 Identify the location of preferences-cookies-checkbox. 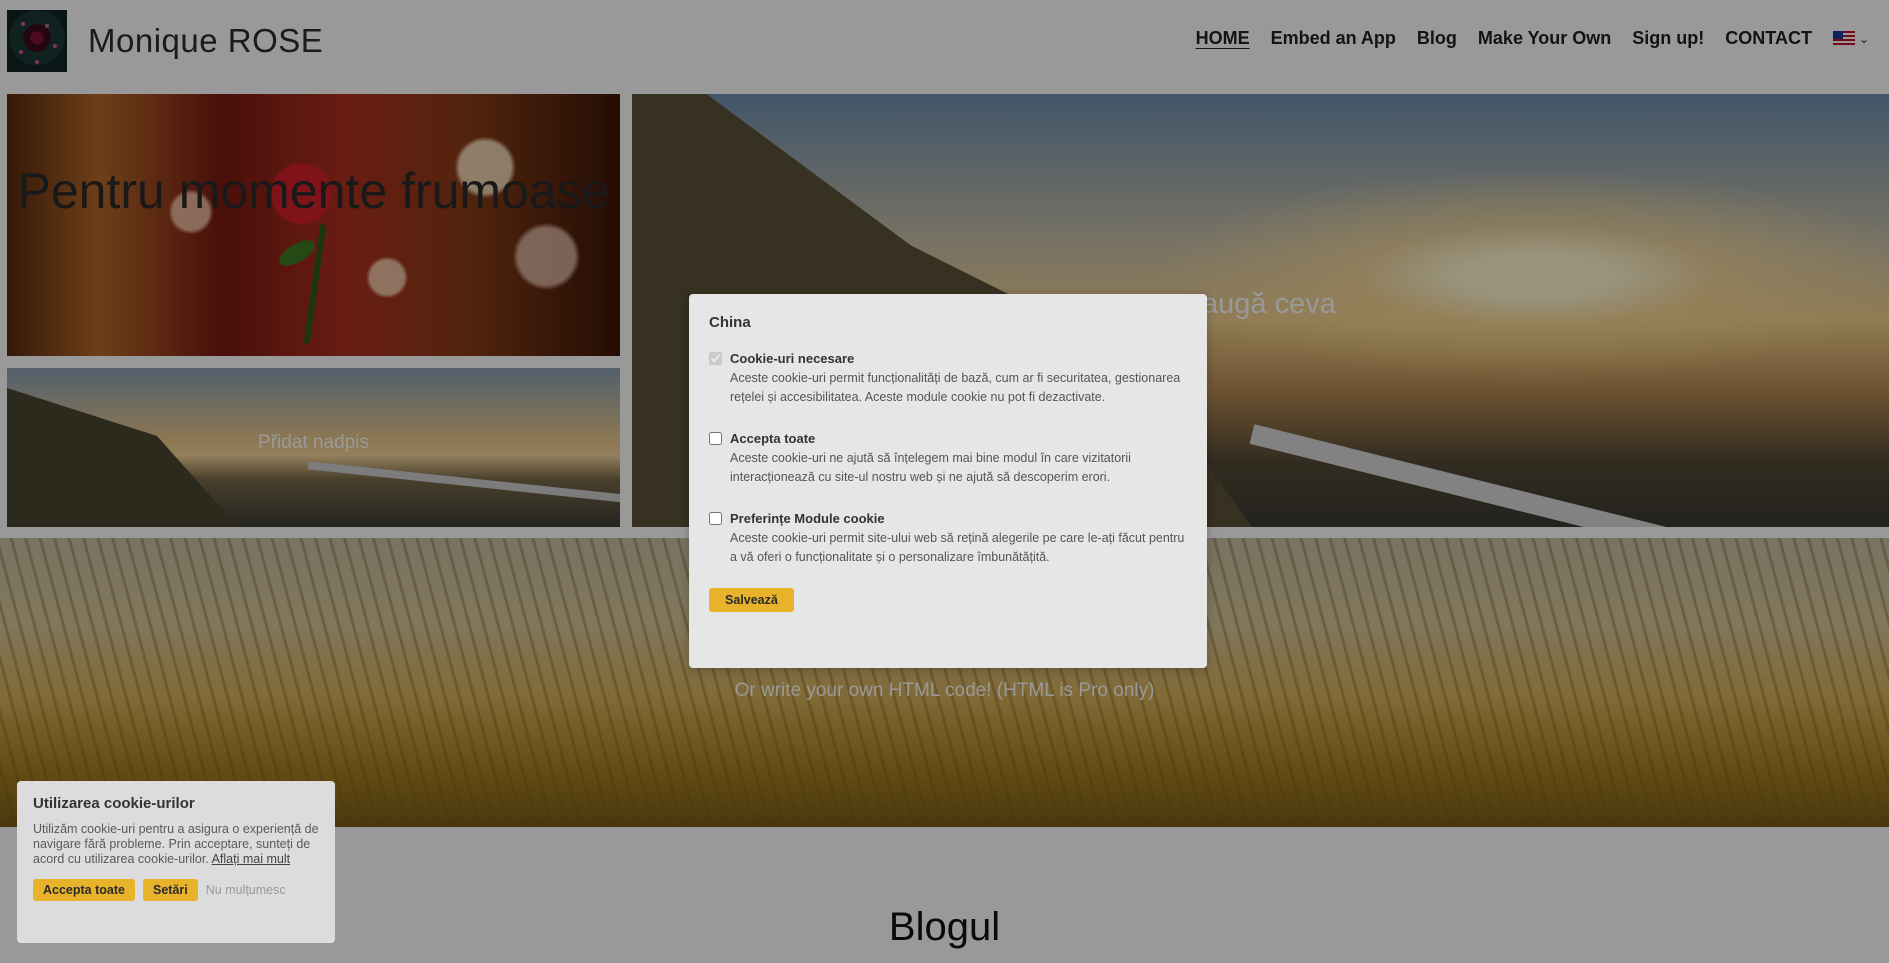
(715, 518).